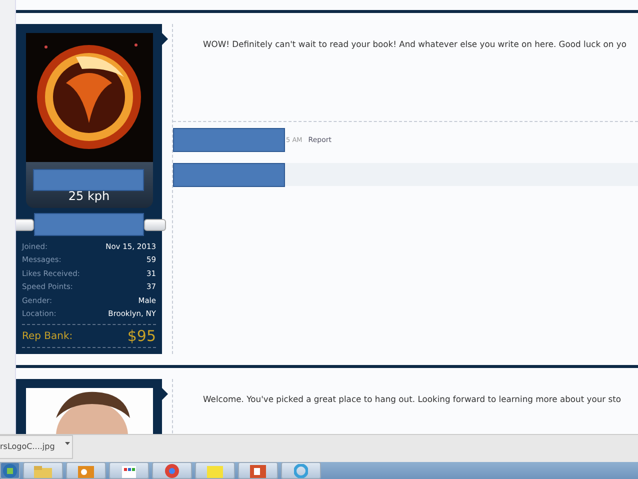 This screenshot has height=479, width=638. I want to click on swirl-app-icon, so click(301, 470).